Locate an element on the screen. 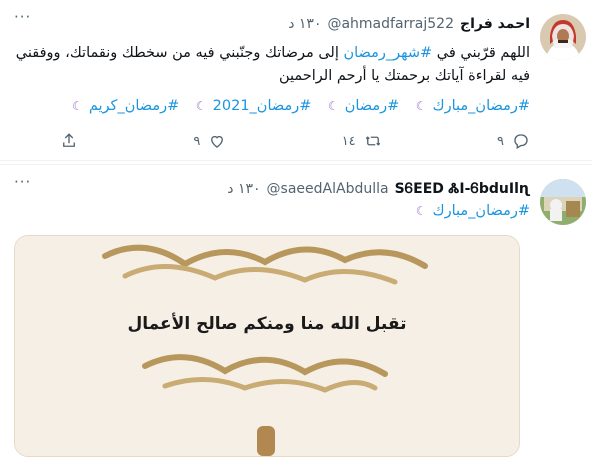 This screenshot has height=457, width=592. share-button is located at coordinates (69, 141).